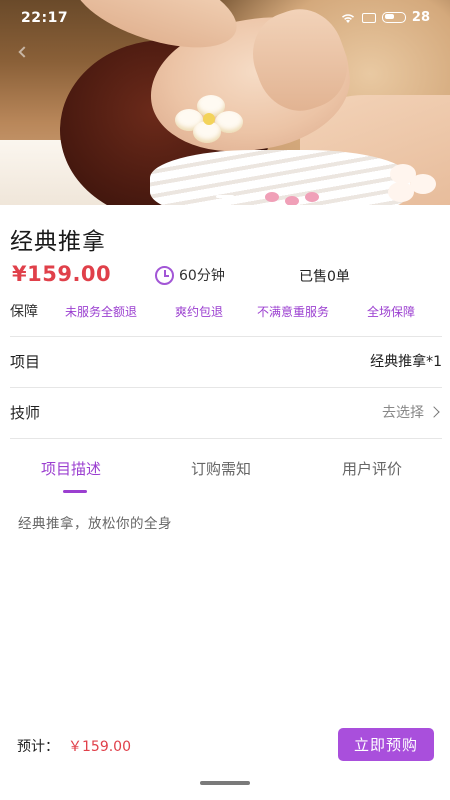  Describe the element at coordinates (95, 524) in the screenshot. I see `project-description: 经典推拿，放松你的全身` at that location.